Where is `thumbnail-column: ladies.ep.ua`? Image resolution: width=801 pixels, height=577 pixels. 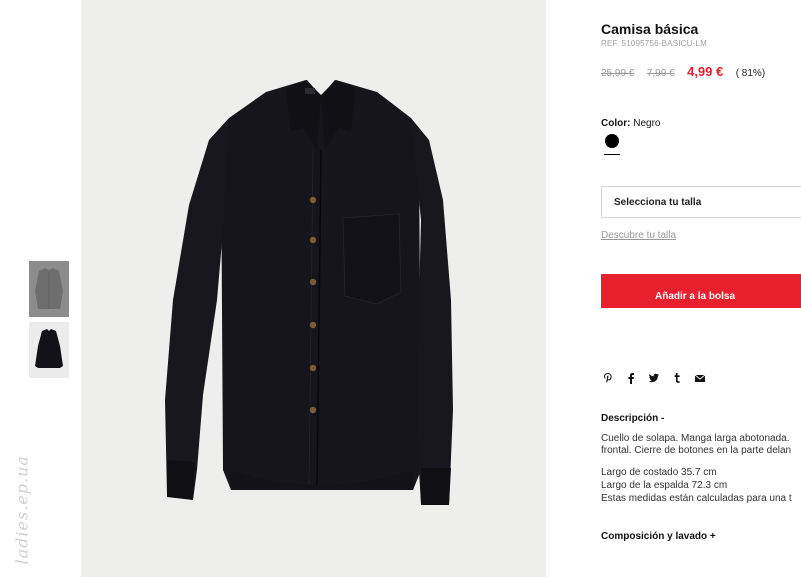
thumbnail-column: ladies.ep.ua is located at coordinates (40, 288).